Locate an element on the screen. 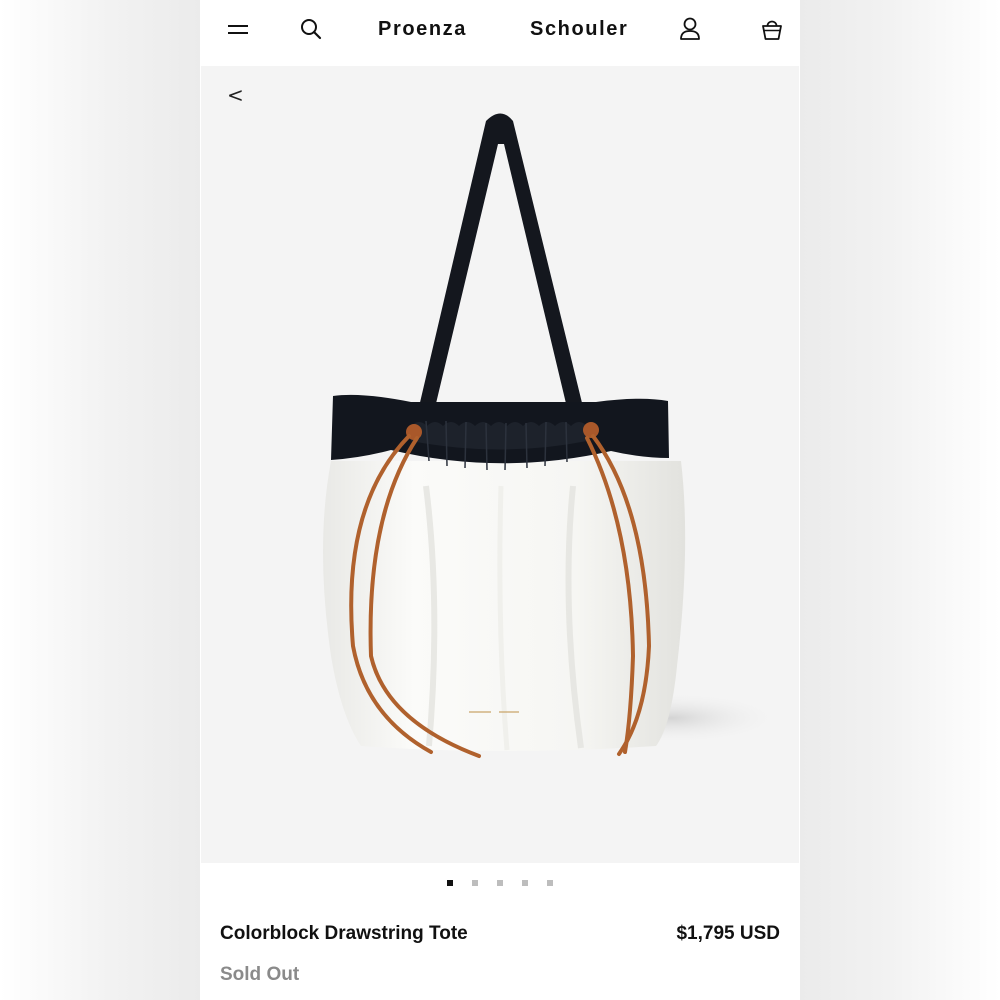 The width and height of the screenshot is (1000, 1000). shopping-bag-icon is located at coordinates (772, 29).